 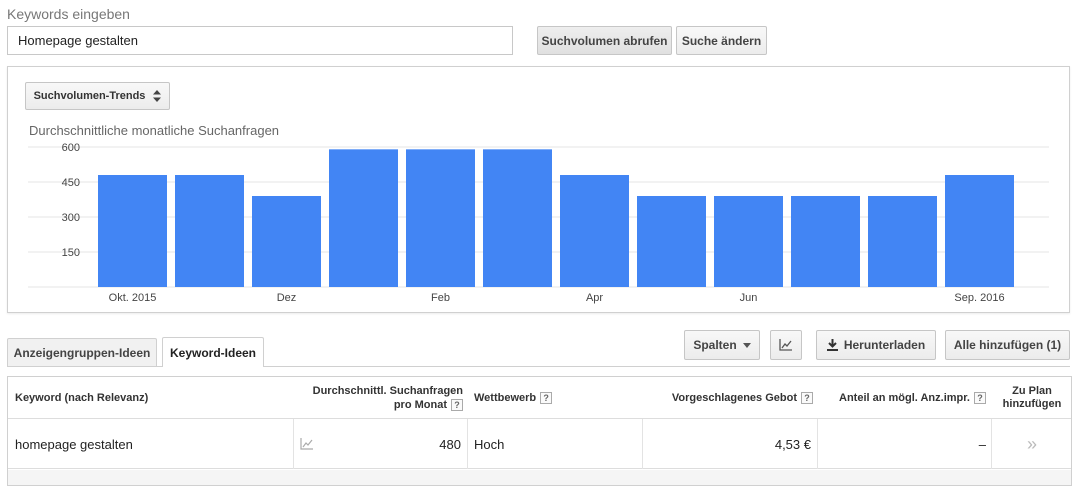 I want to click on header-add-to-plan: Zu Plan hinzufügen, so click(x=1032, y=398).